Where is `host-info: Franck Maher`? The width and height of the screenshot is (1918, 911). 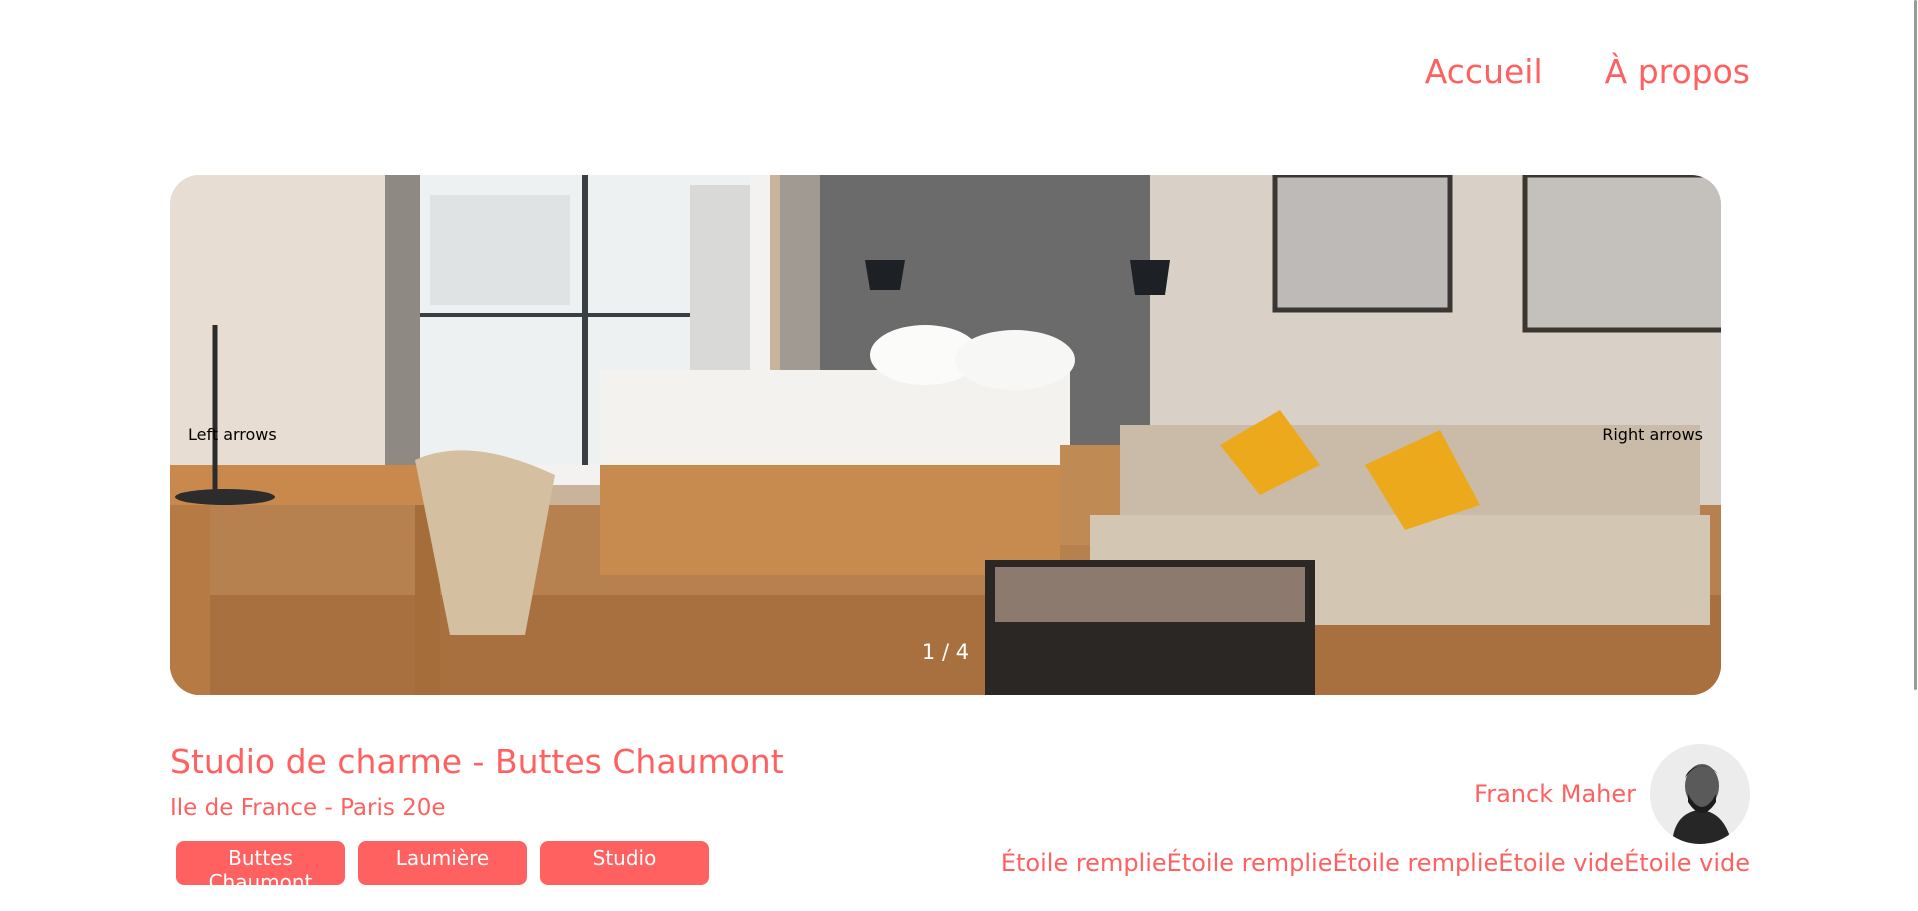 host-info: Franck Maher is located at coordinates (1612, 794).